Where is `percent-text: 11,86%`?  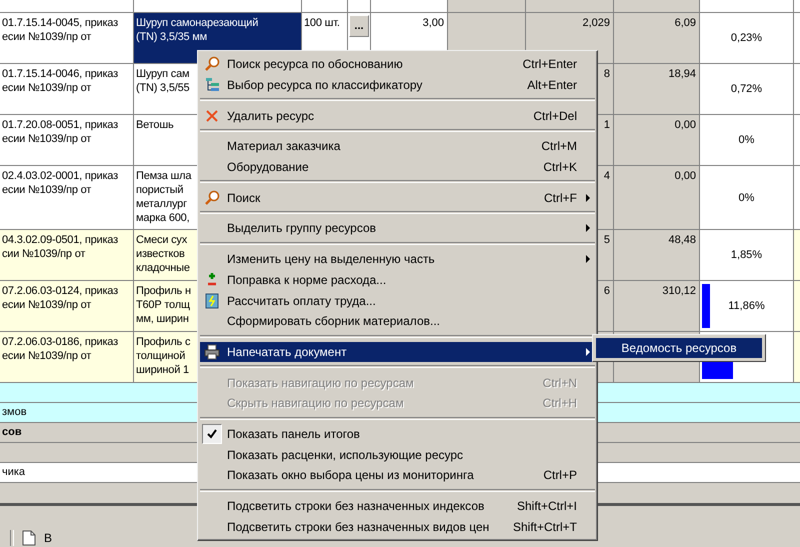
percent-text: 11,86% is located at coordinates (746, 306).